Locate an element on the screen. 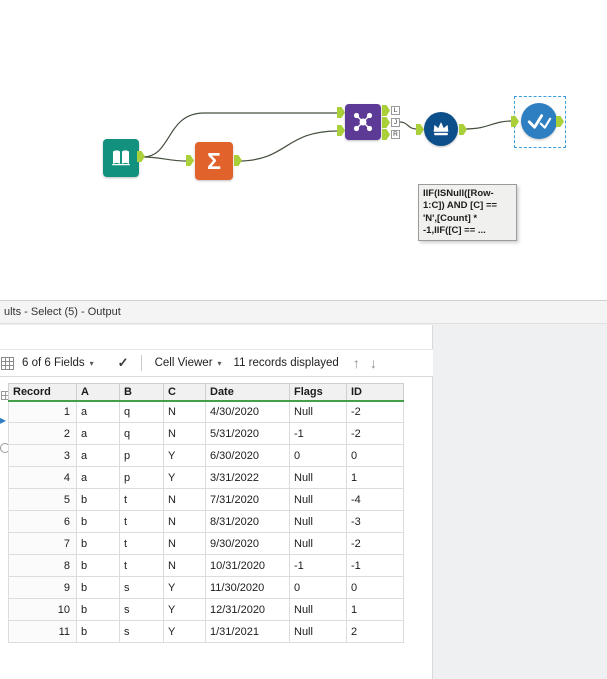 The image size is (607, 679). arrow-down-button: ↓ is located at coordinates (373, 363).